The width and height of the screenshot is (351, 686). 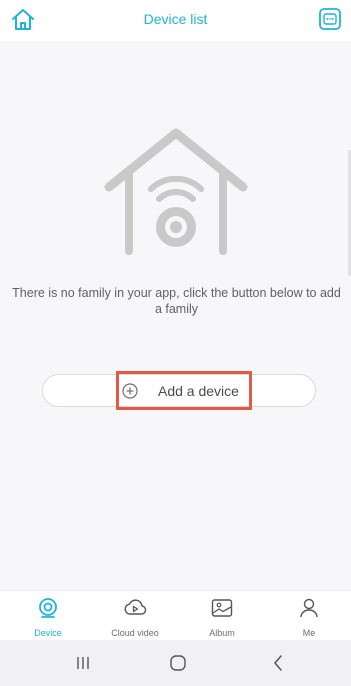 I want to click on tab-device-label: Device, so click(x=48, y=633).